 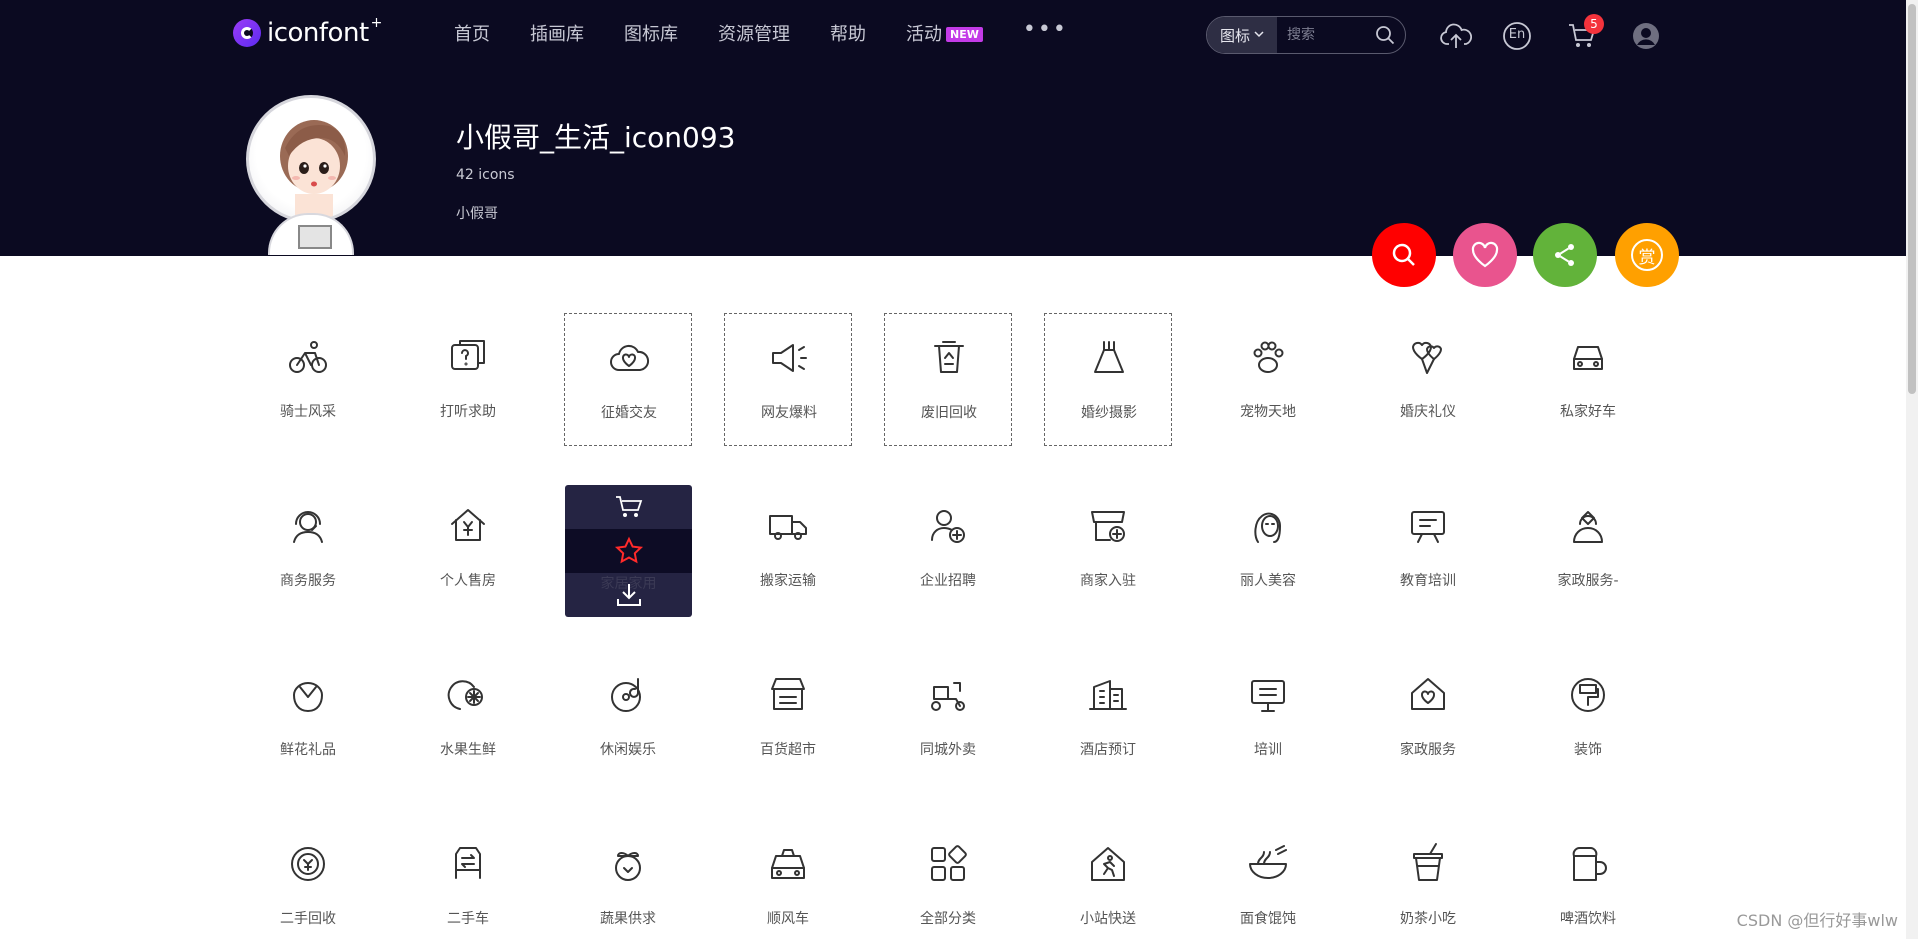 I want to click on search-input, so click(x=1321, y=35).